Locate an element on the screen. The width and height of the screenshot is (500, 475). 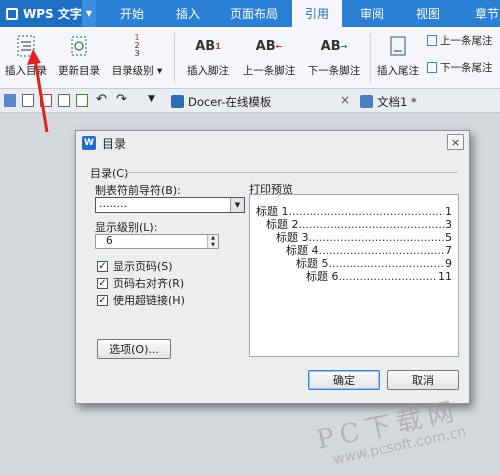
folder-icon is located at coordinates (10, 100).